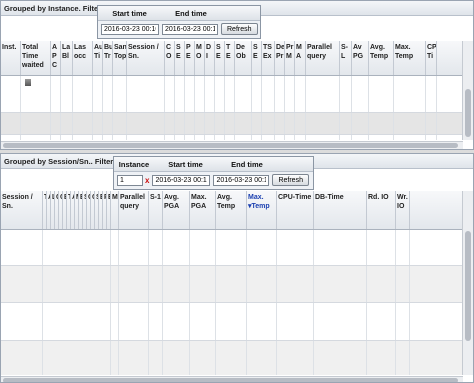 Image resolution: width=474 pixels, height=383 pixels. I want to click on instance-col-header: Avg. Temp, so click(381, 58).